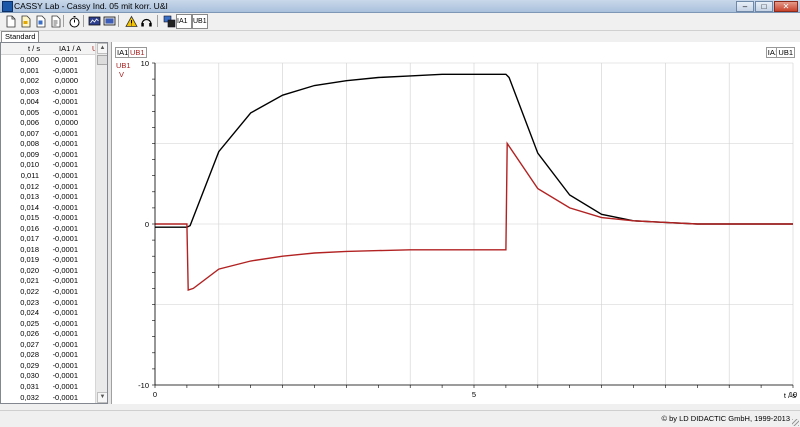 The width and height of the screenshot is (800, 427). What do you see at coordinates (764, 6) in the screenshot?
I see `maximize-button: □` at bounding box center [764, 6].